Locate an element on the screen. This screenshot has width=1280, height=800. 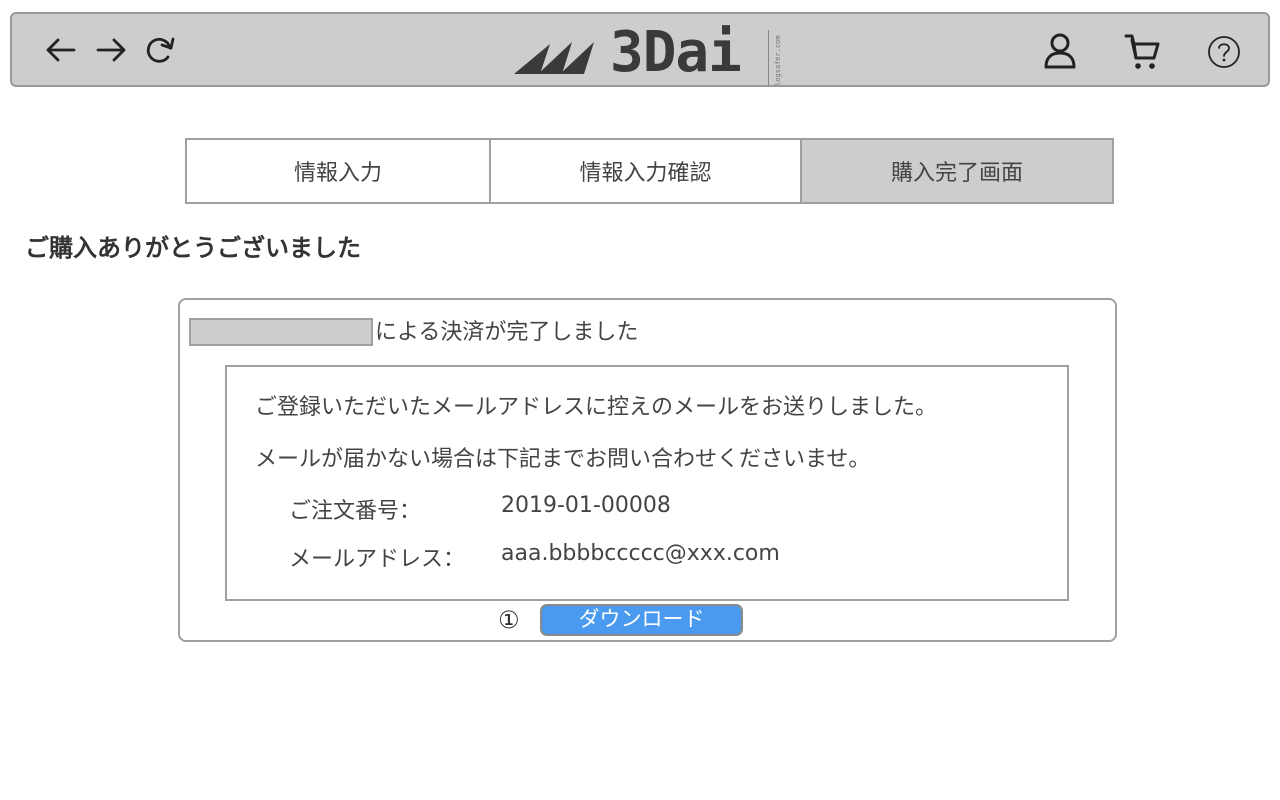
email-sent-message: ご登録いただいたメールアドレスに控えのメールをお送りしました。 is located at coordinates (596, 407).